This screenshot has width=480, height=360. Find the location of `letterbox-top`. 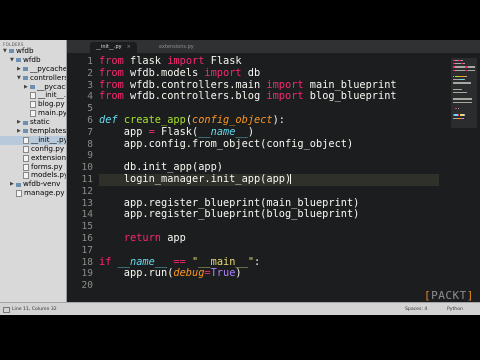

letterbox-top is located at coordinates (240, 20).